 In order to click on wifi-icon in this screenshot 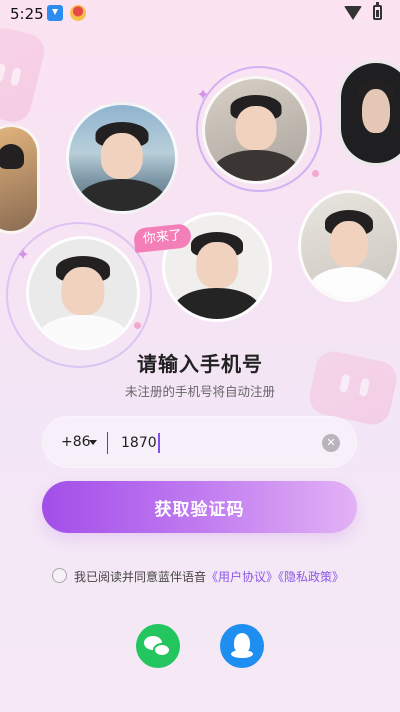, I will do `click(353, 13)`.